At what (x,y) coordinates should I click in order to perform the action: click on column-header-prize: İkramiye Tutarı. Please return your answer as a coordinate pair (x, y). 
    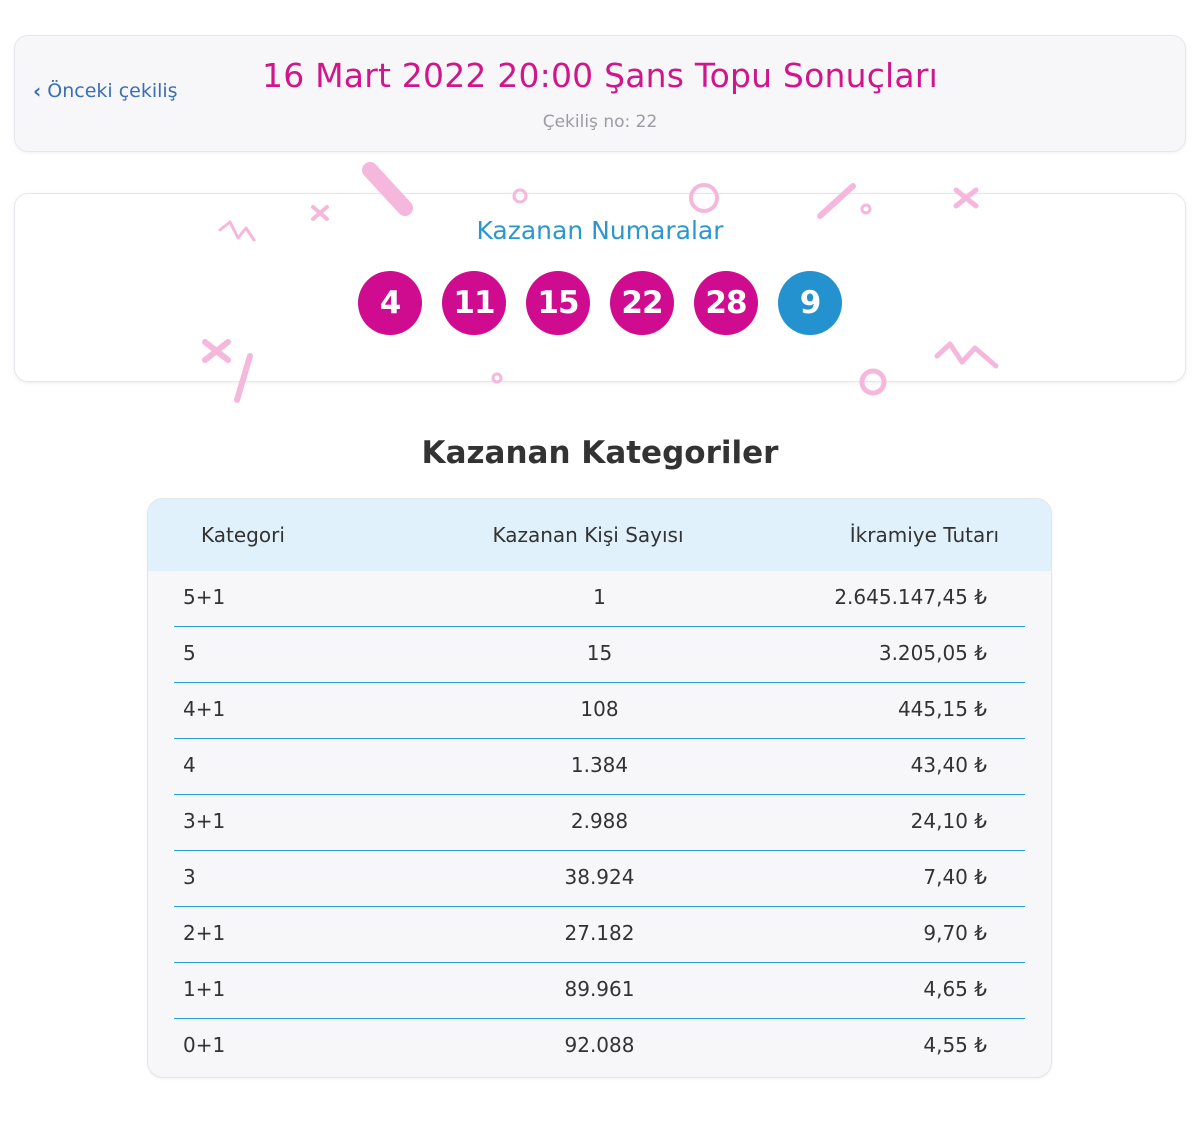
    Looking at the image, I should click on (924, 535).